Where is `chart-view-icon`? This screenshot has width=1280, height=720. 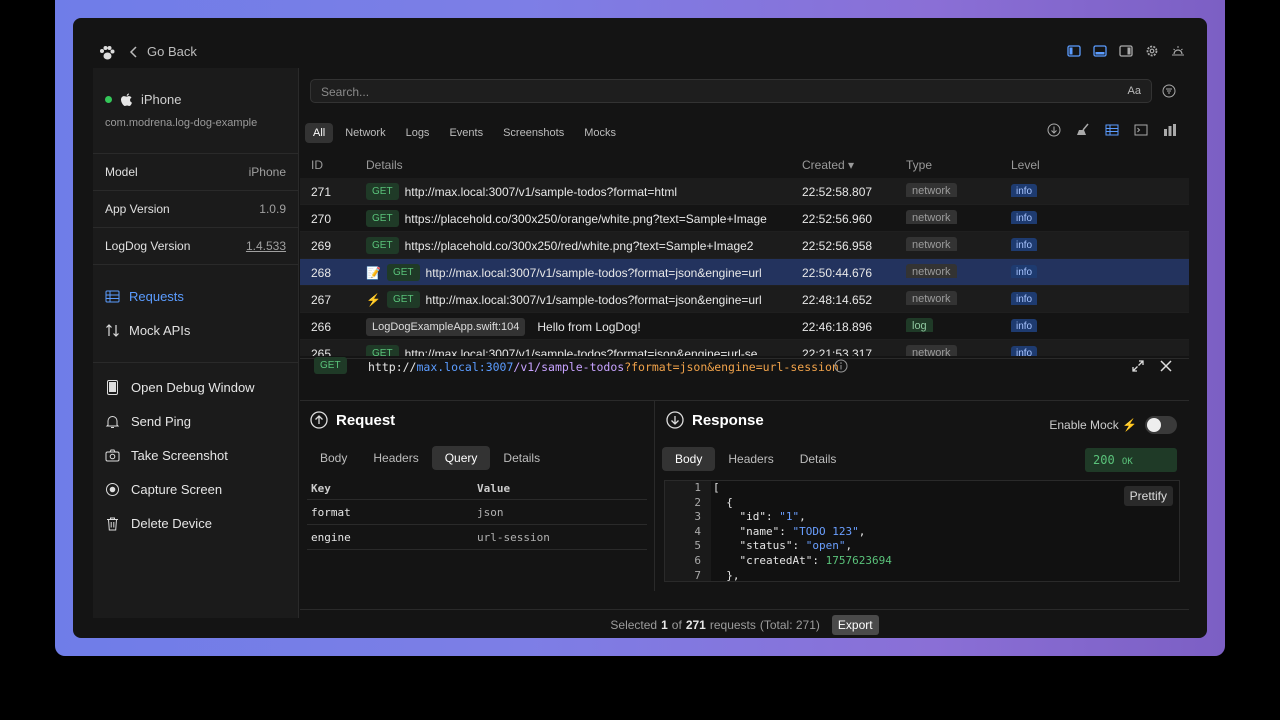
chart-view-icon is located at coordinates (1170, 130).